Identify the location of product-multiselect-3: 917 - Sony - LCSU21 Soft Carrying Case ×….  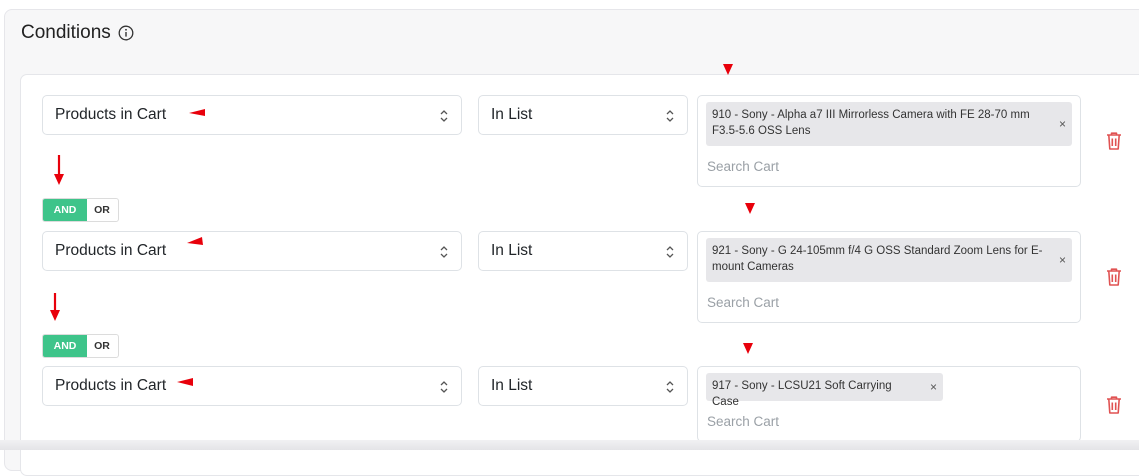
(889, 404).